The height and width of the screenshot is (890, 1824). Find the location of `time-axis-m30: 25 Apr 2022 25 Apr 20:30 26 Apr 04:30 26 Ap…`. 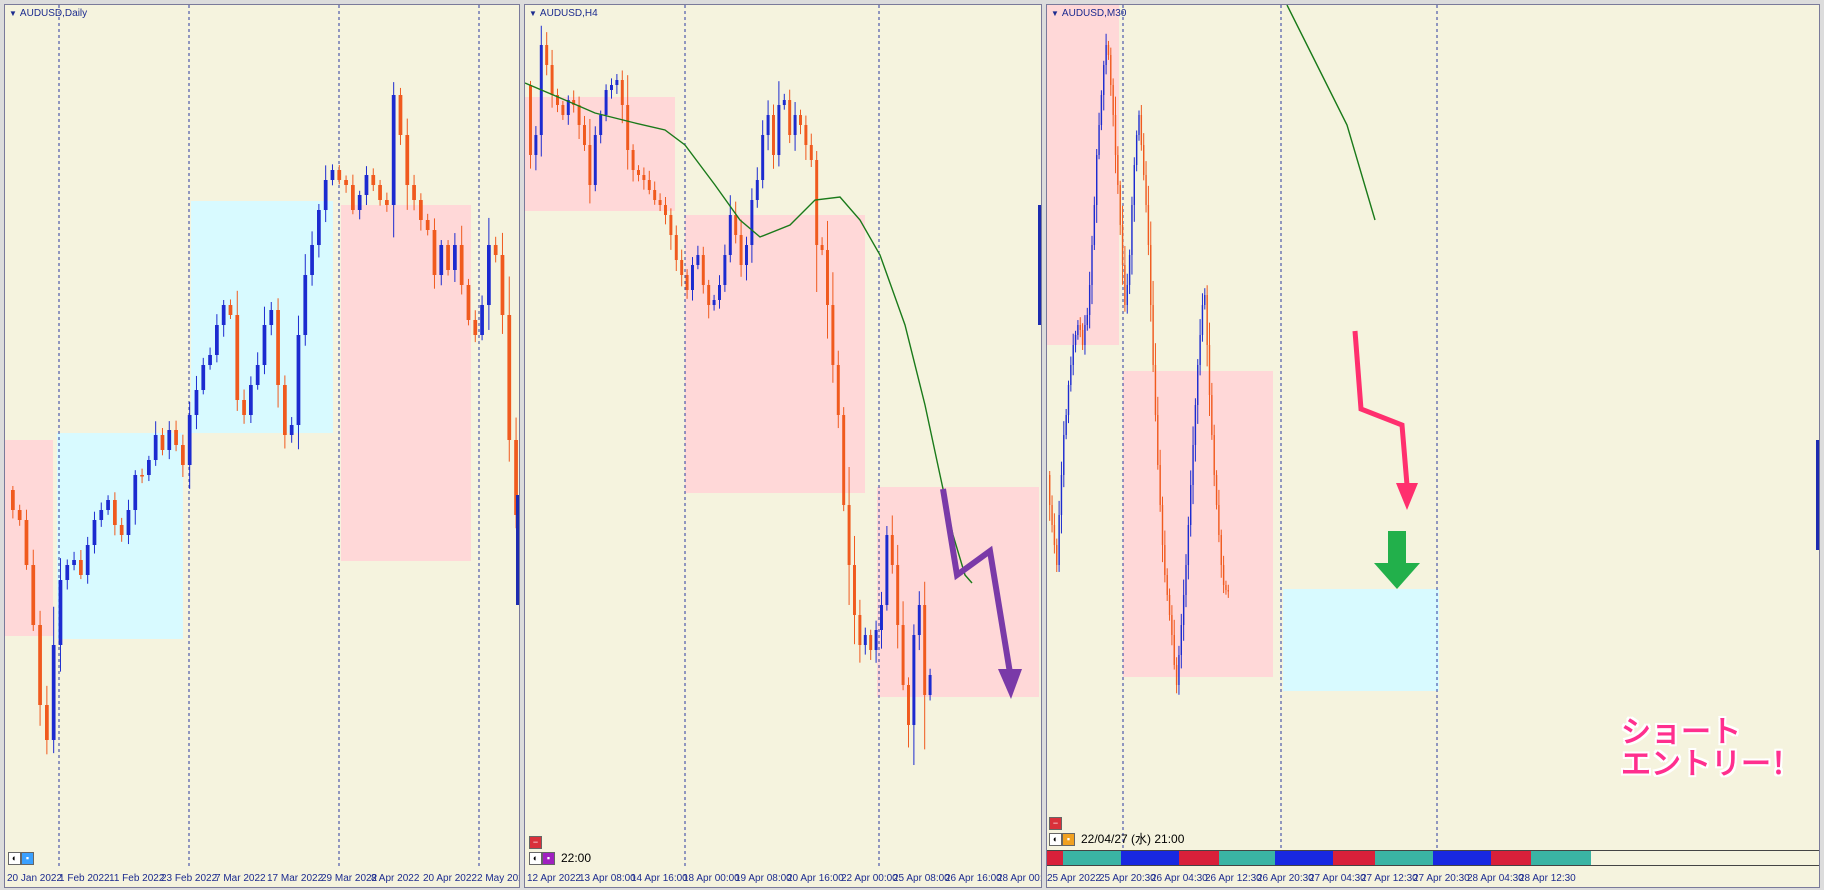

time-axis-m30: 25 Apr 2022 25 Apr 20:30 26 Apr 04:30 26 Ap… is located at coordinates (1433, 877).